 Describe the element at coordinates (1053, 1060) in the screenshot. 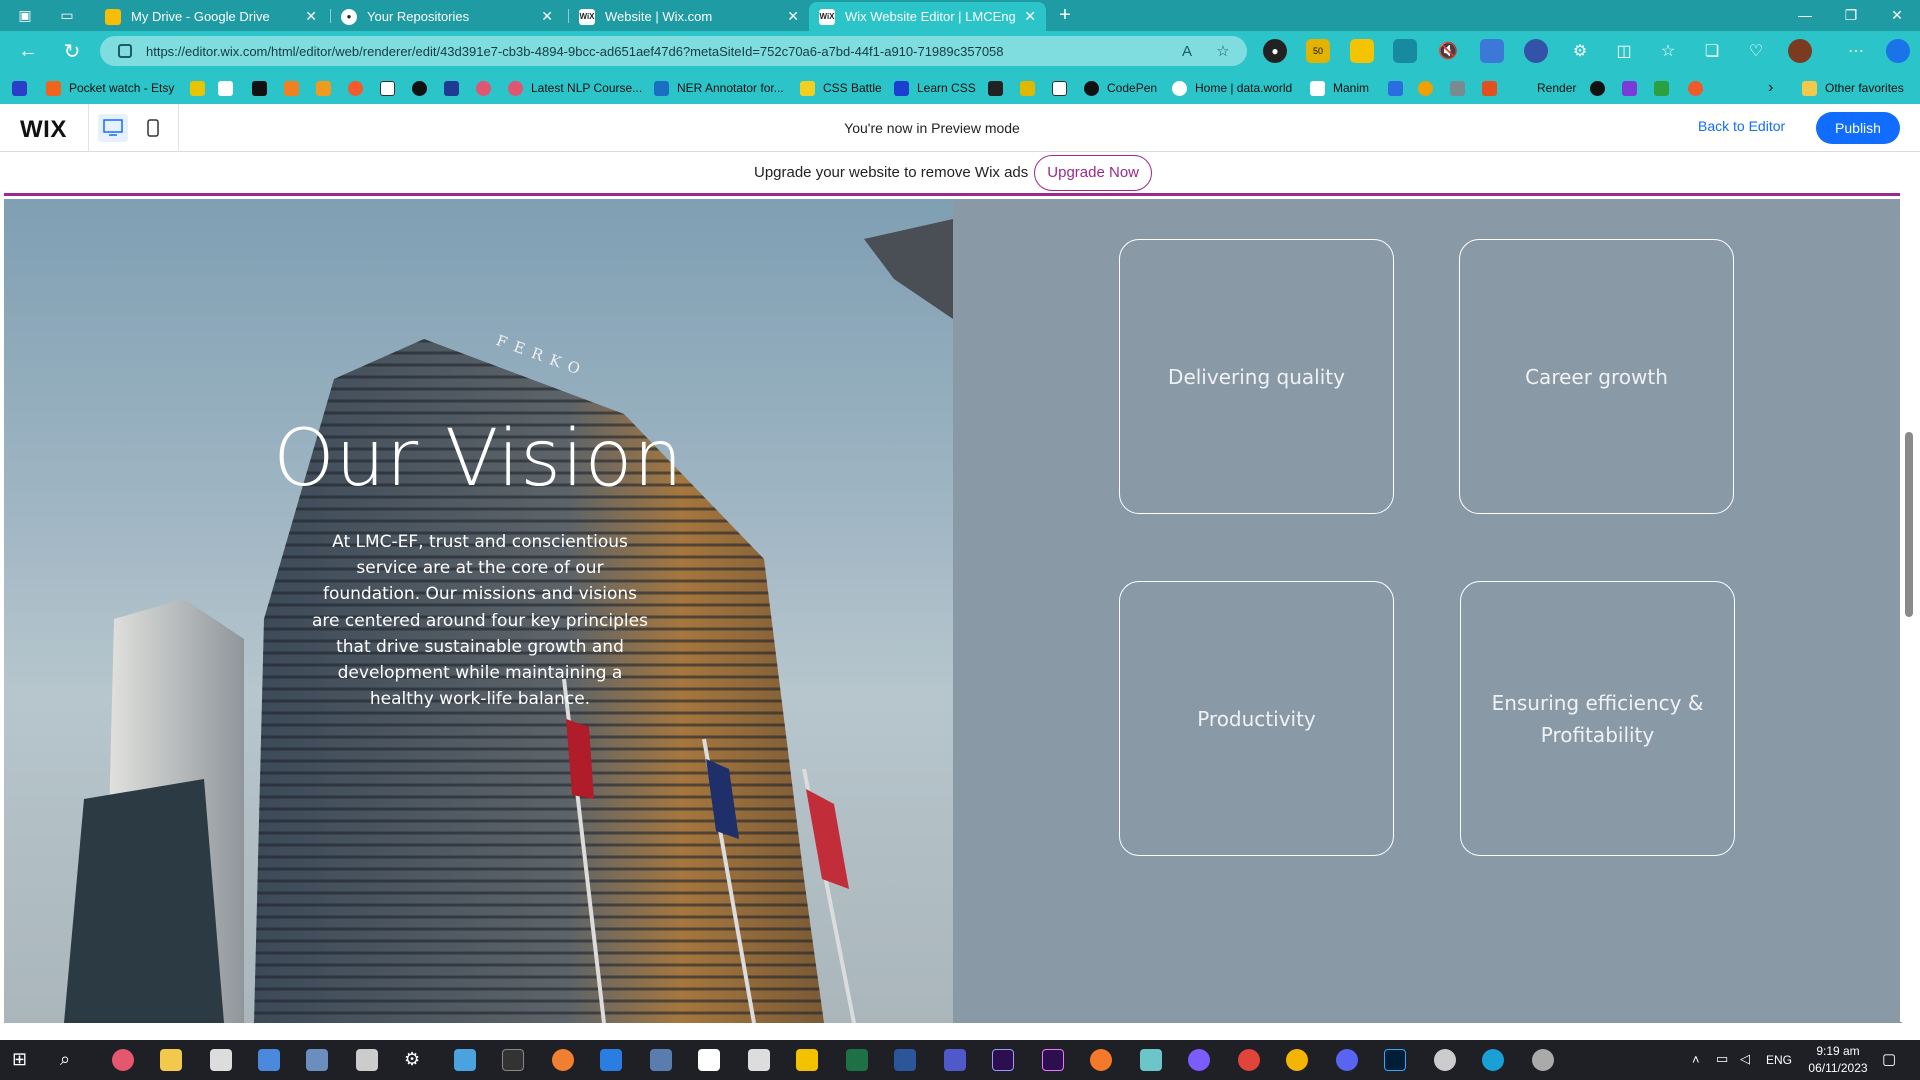

I see `premiere-icon` at that location.